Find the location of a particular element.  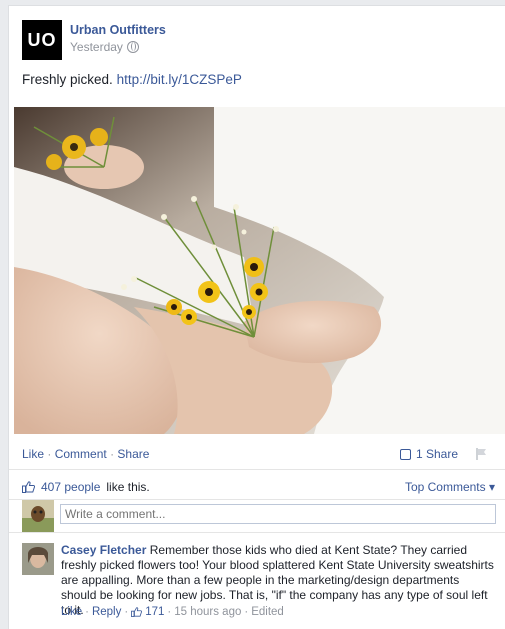

comment-author-link: Casey Fletcher is located at coordinates (103, 550).